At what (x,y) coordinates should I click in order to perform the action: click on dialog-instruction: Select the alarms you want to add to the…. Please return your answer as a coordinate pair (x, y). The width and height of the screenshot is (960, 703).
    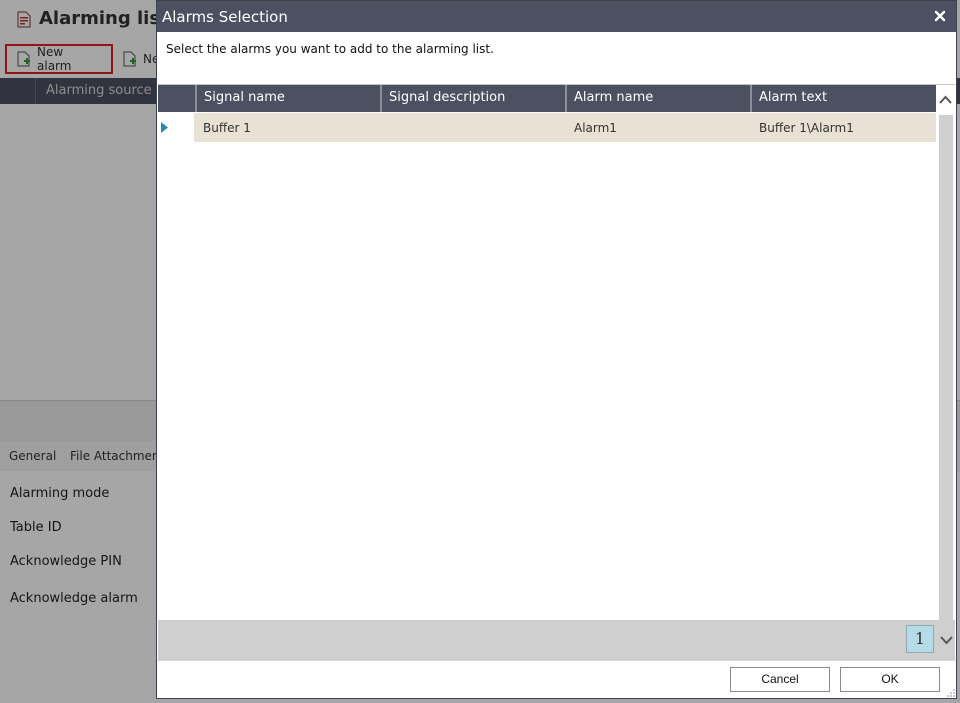
    Looking at the image, I should click on (330, 49).